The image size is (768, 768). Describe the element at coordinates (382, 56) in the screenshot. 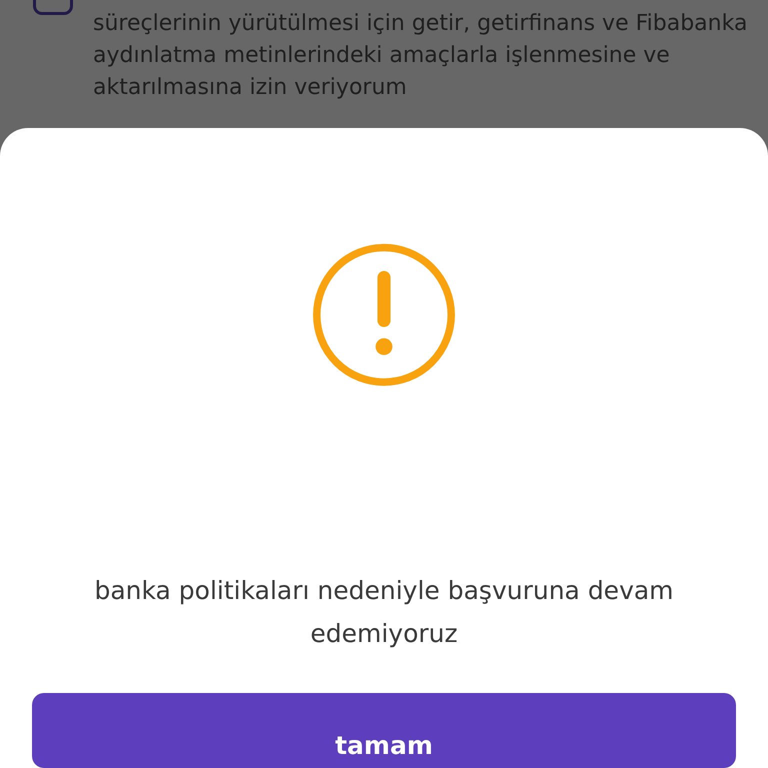

I see `consent-text: aydınlatma metinlerindeki amaçlarla işlenmesine ve` at that location.